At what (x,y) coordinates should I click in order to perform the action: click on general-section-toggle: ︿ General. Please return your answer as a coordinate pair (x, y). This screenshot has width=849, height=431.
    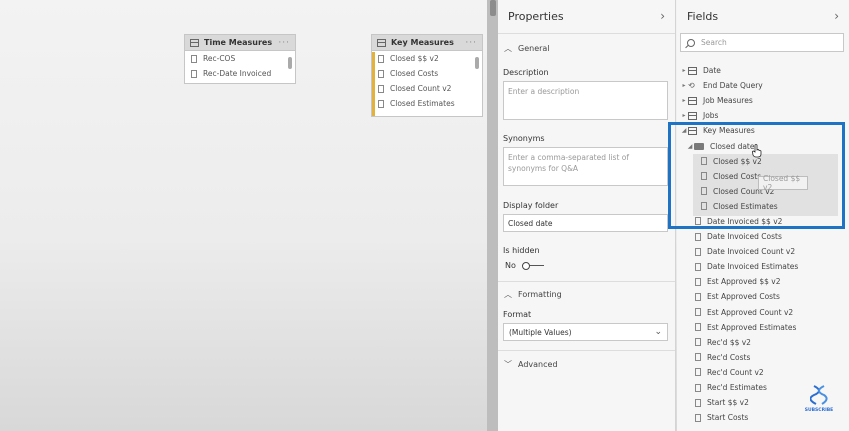
    Looking at the image, I should click on (586, 48).